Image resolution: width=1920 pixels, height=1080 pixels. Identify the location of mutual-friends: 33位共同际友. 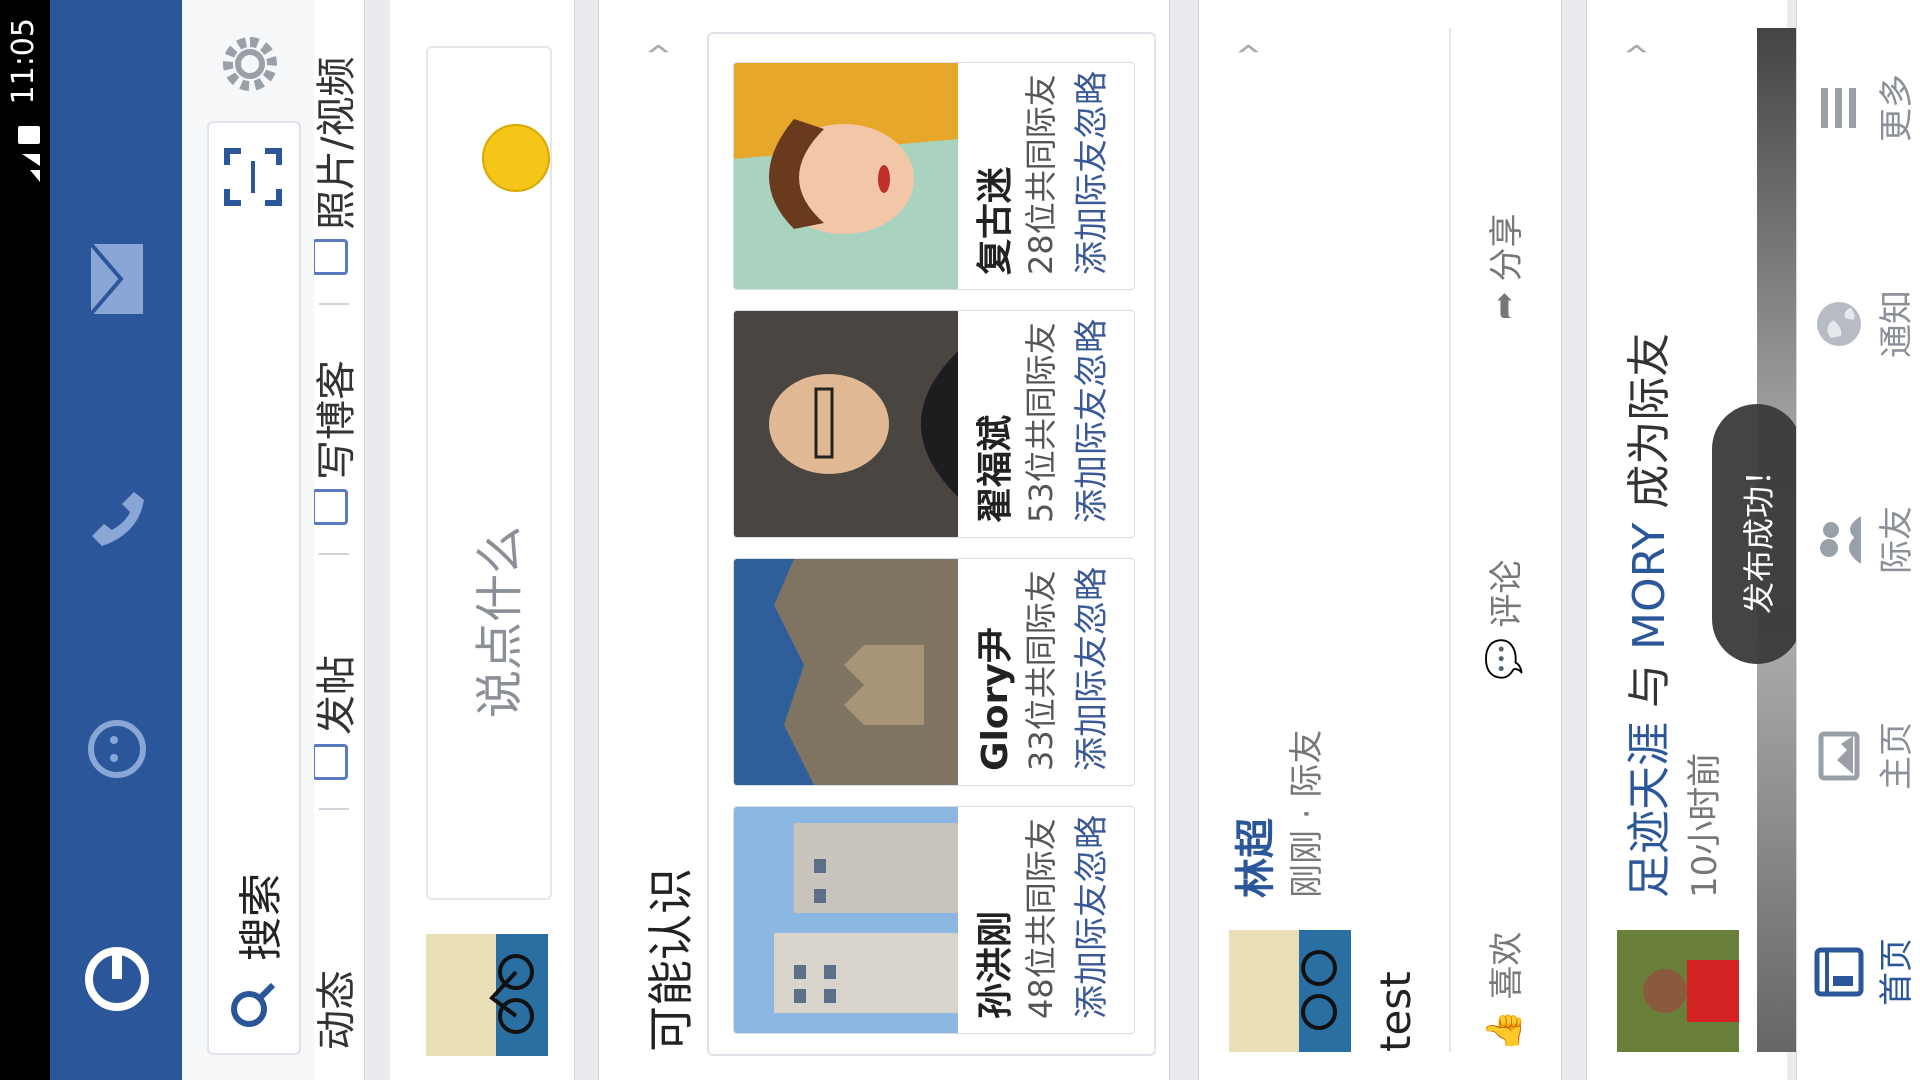
(1041, 670).